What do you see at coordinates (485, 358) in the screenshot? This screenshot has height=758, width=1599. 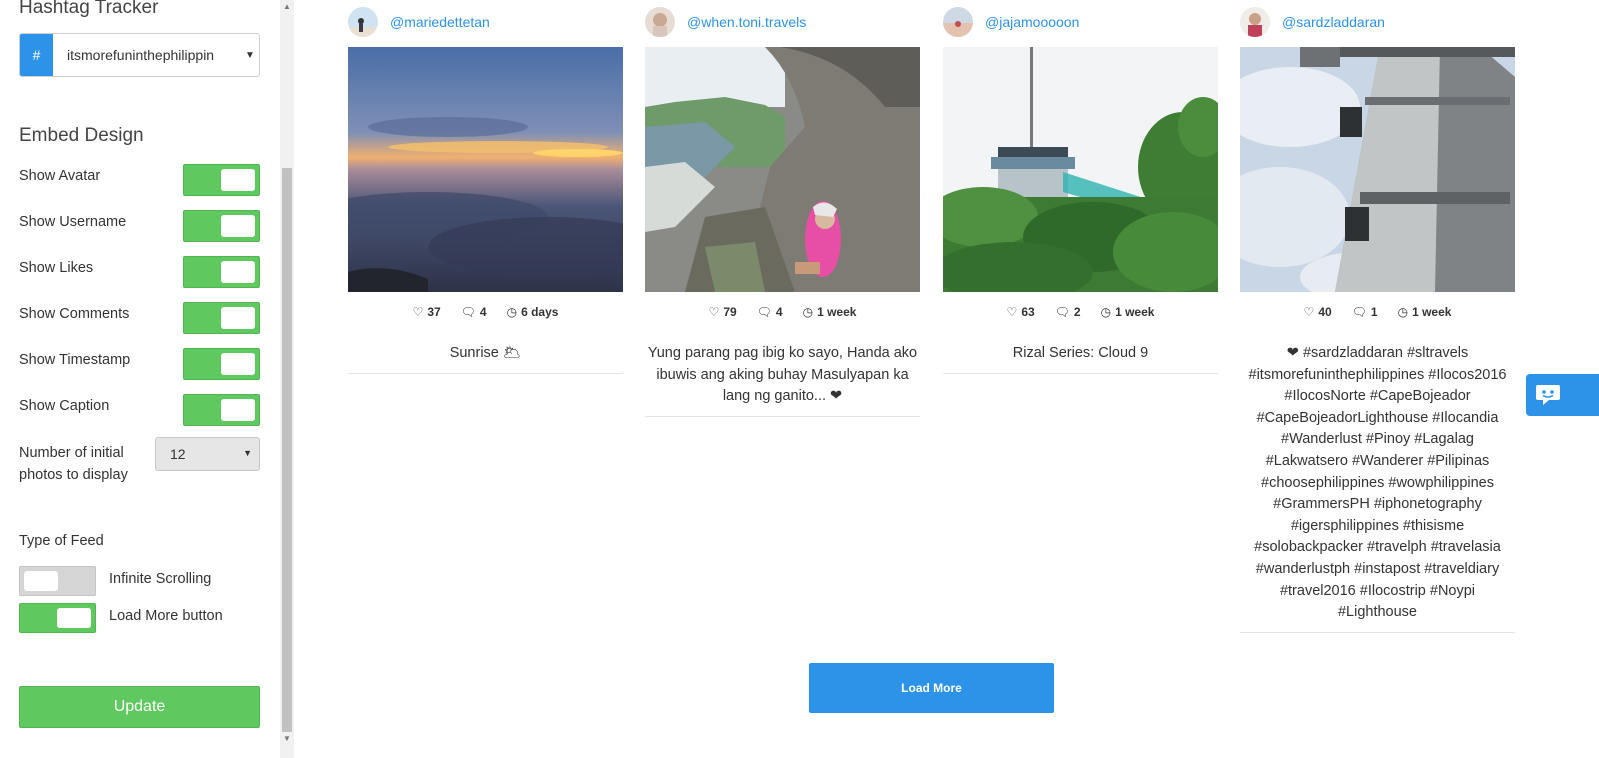 I see `post-caption: Sunrise 🌥` at bounding box center [485, 358].